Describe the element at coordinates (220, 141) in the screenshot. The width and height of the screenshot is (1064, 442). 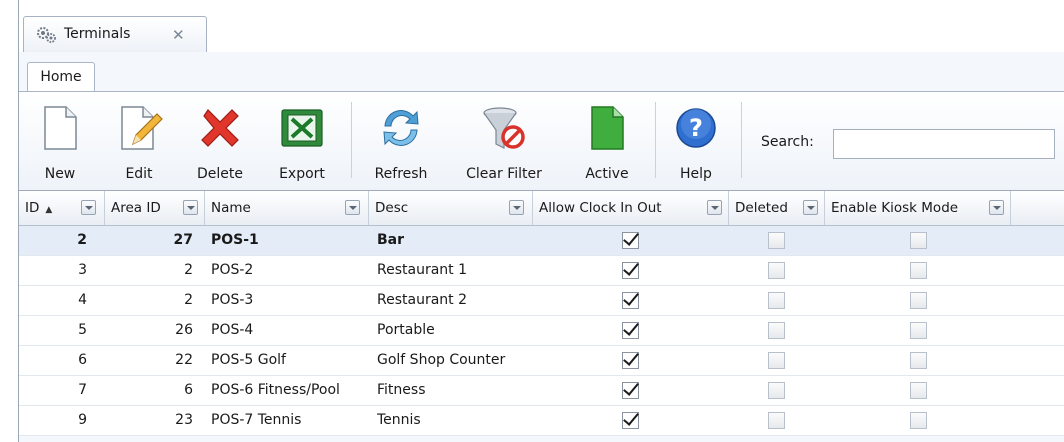
I see `delete-button: Delete` at that location.